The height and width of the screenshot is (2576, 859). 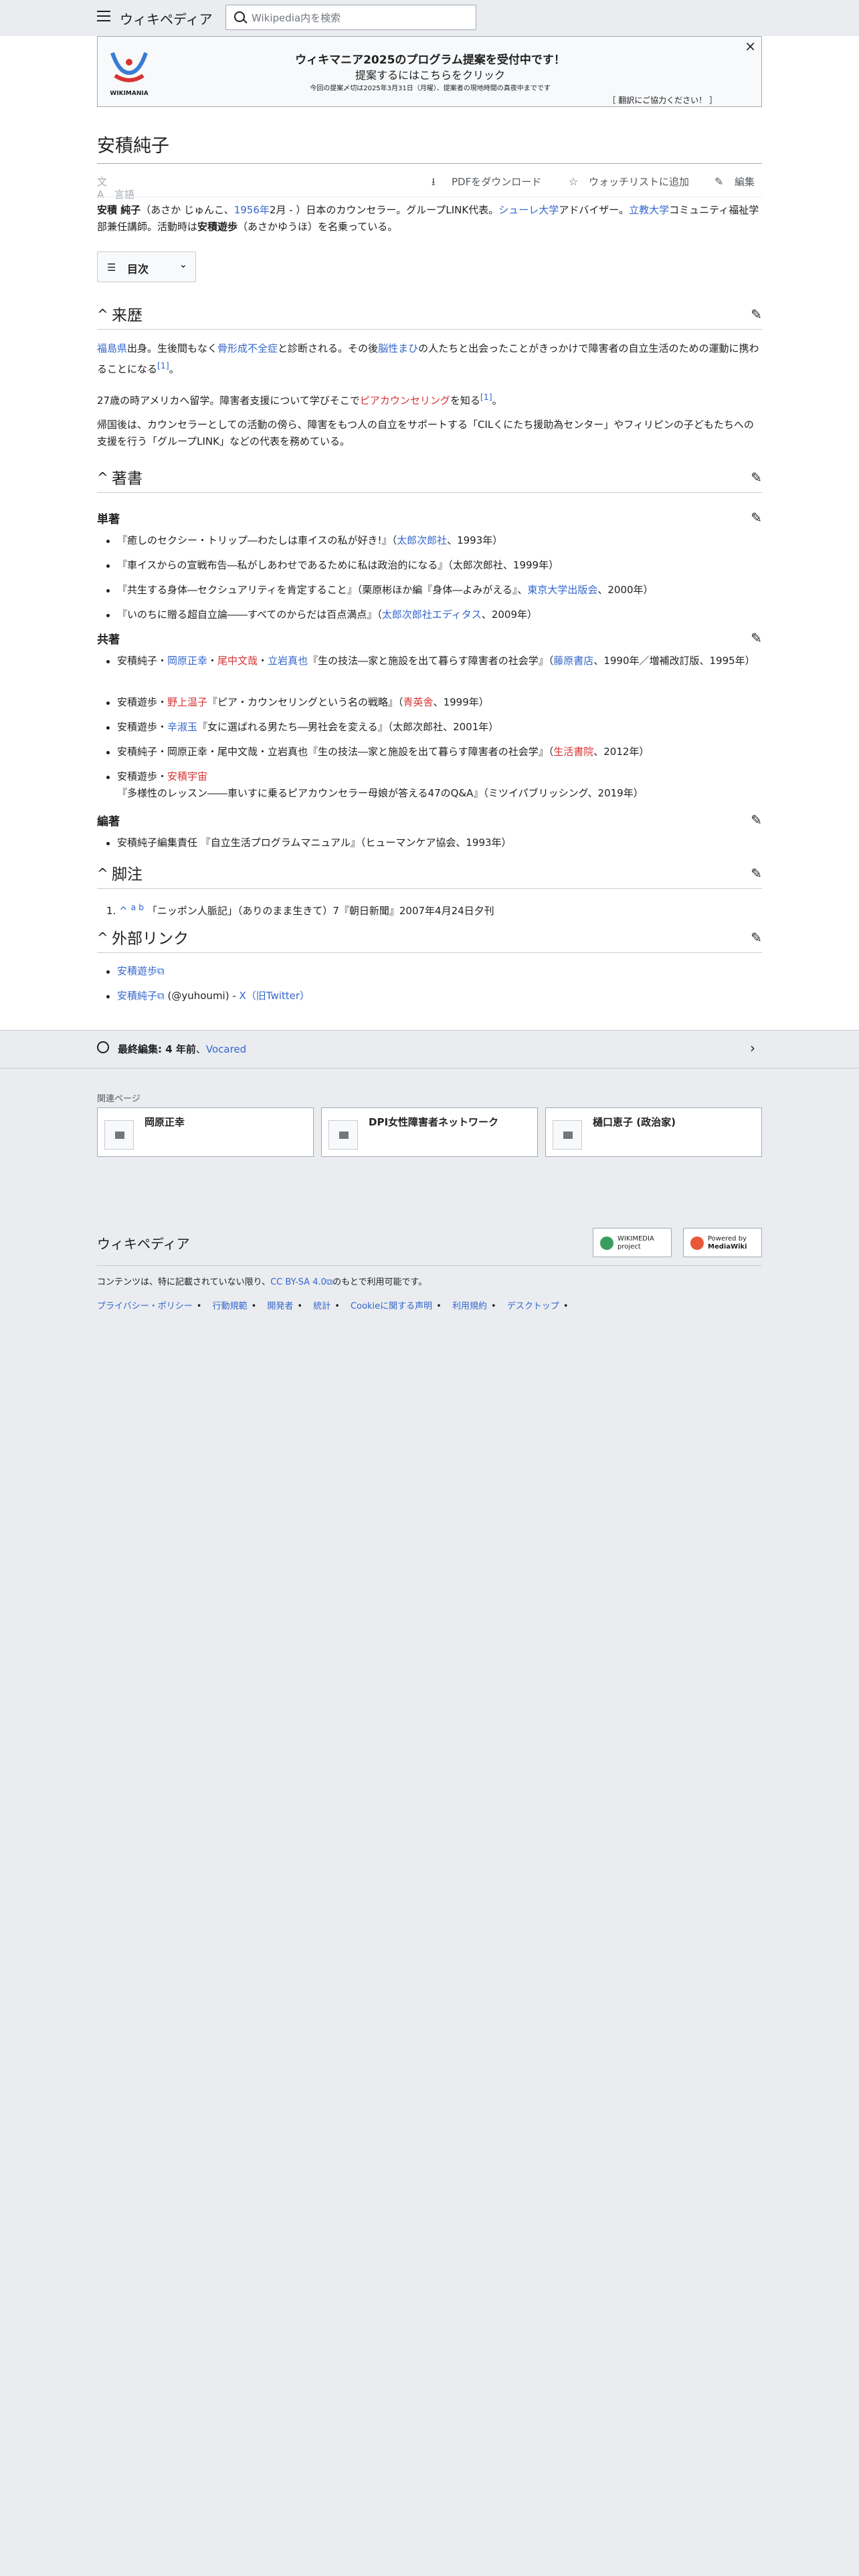 I want to click on chevron-down-icon: ⌄, so click(x=183, y=264).